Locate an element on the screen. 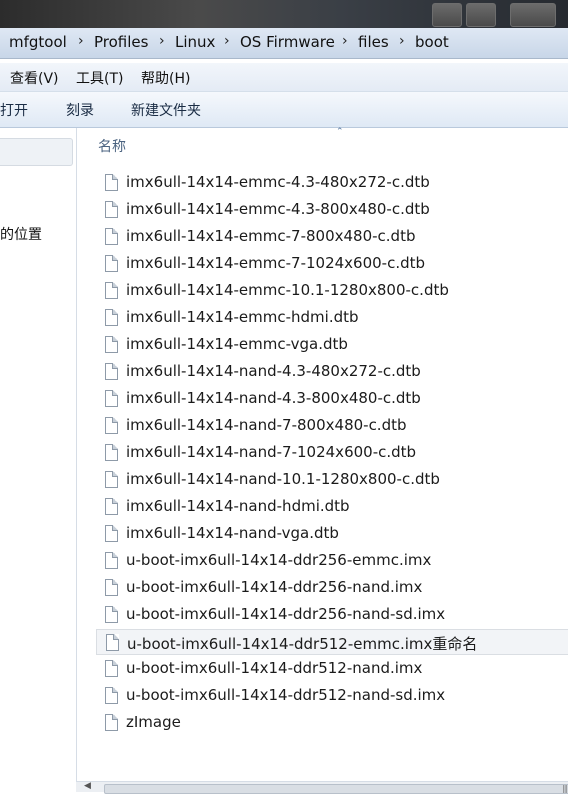 This screenshot has height=794, width=568. file-name: imx6ull-14x14-nand-7-800x480-c.dtb is located at coordinates (266, 425).